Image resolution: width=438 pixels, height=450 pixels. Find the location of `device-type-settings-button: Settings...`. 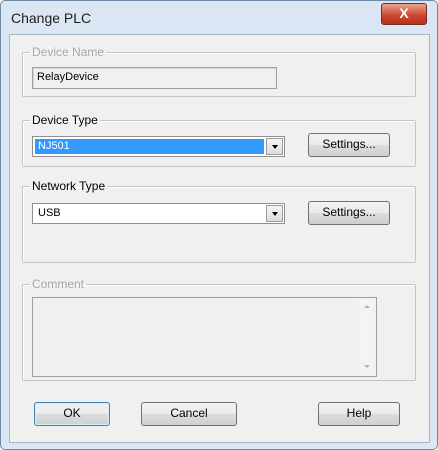

device-type-settings-button: Settings... is located at coordinates (349, 145).